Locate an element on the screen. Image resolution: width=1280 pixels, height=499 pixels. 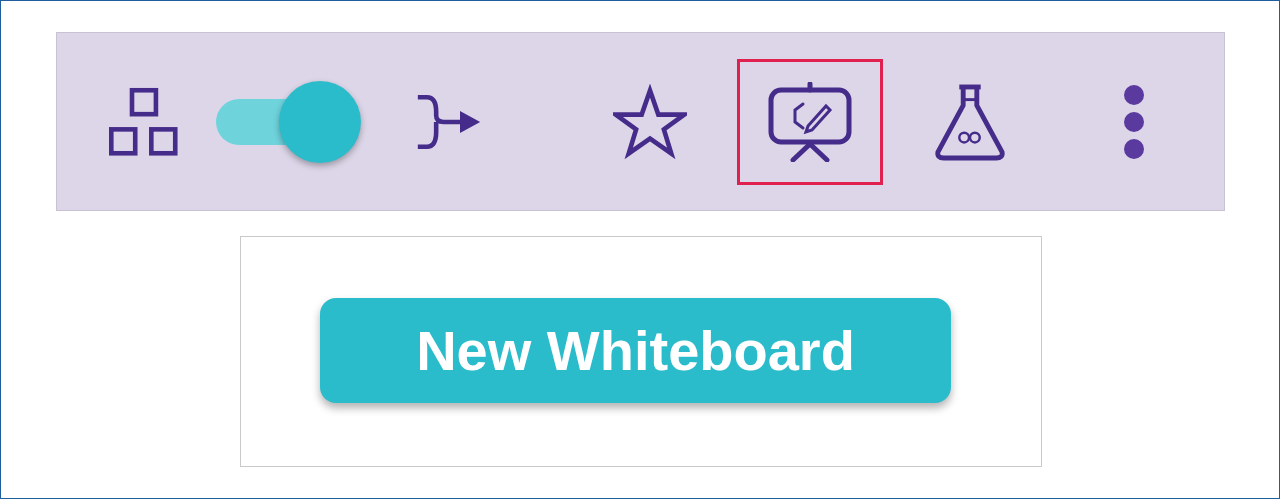
whiteboard-icon is located at coordinates (810, 121).